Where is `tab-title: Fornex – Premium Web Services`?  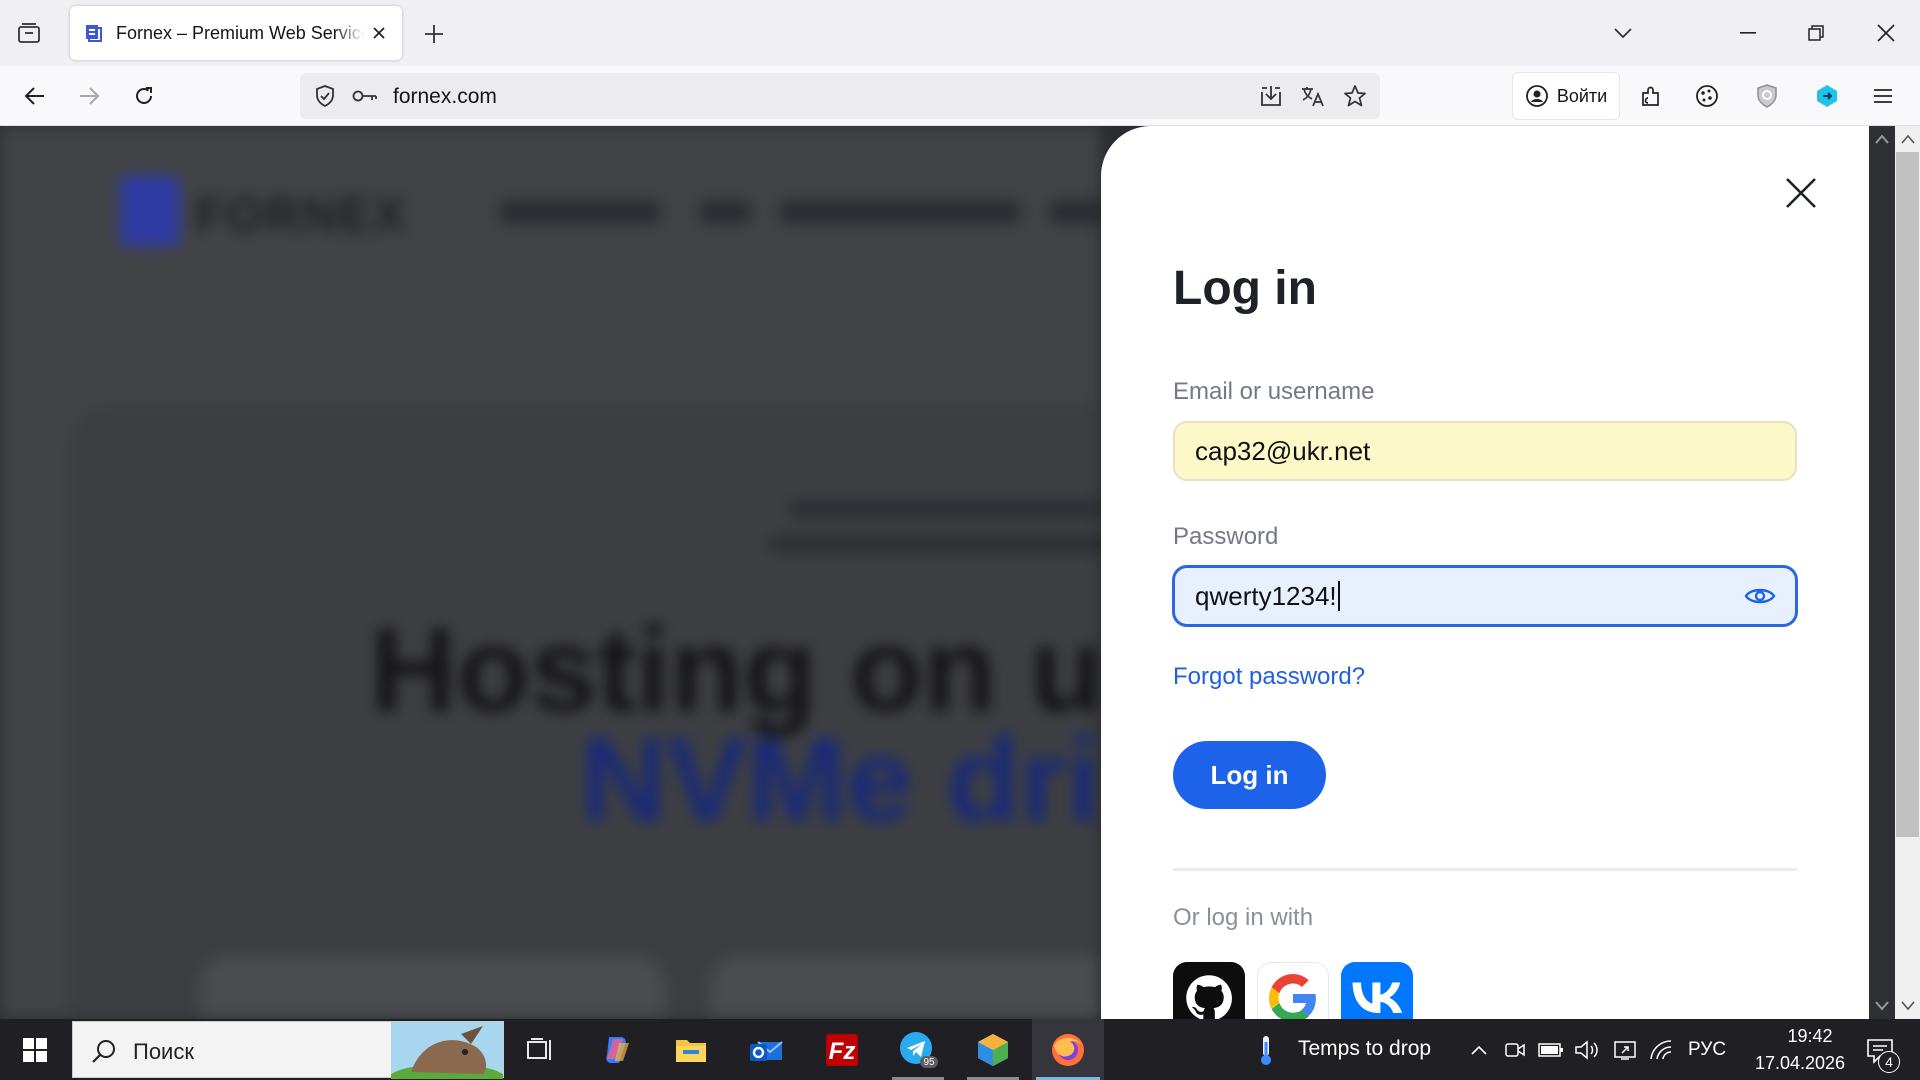 tab-title: Fornex – Premium Web Services is located at coordinates (240, 32).